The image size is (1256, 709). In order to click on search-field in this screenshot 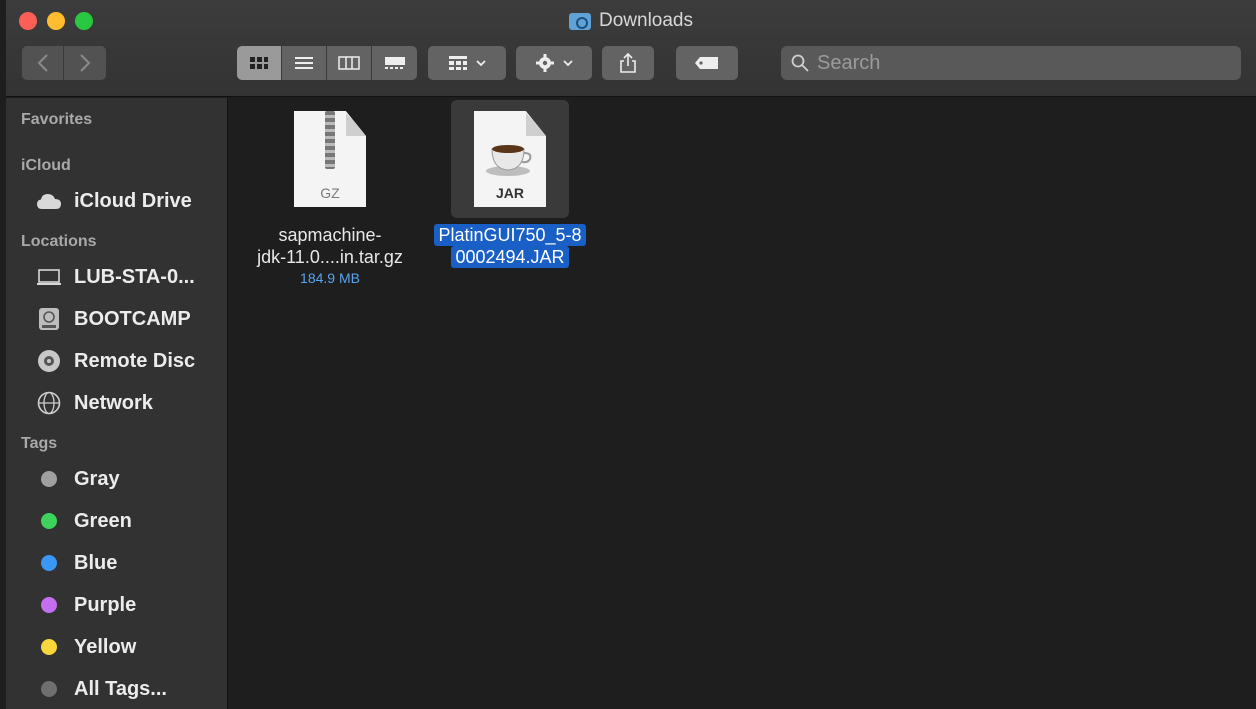, I will do `click(1011, 63)`.